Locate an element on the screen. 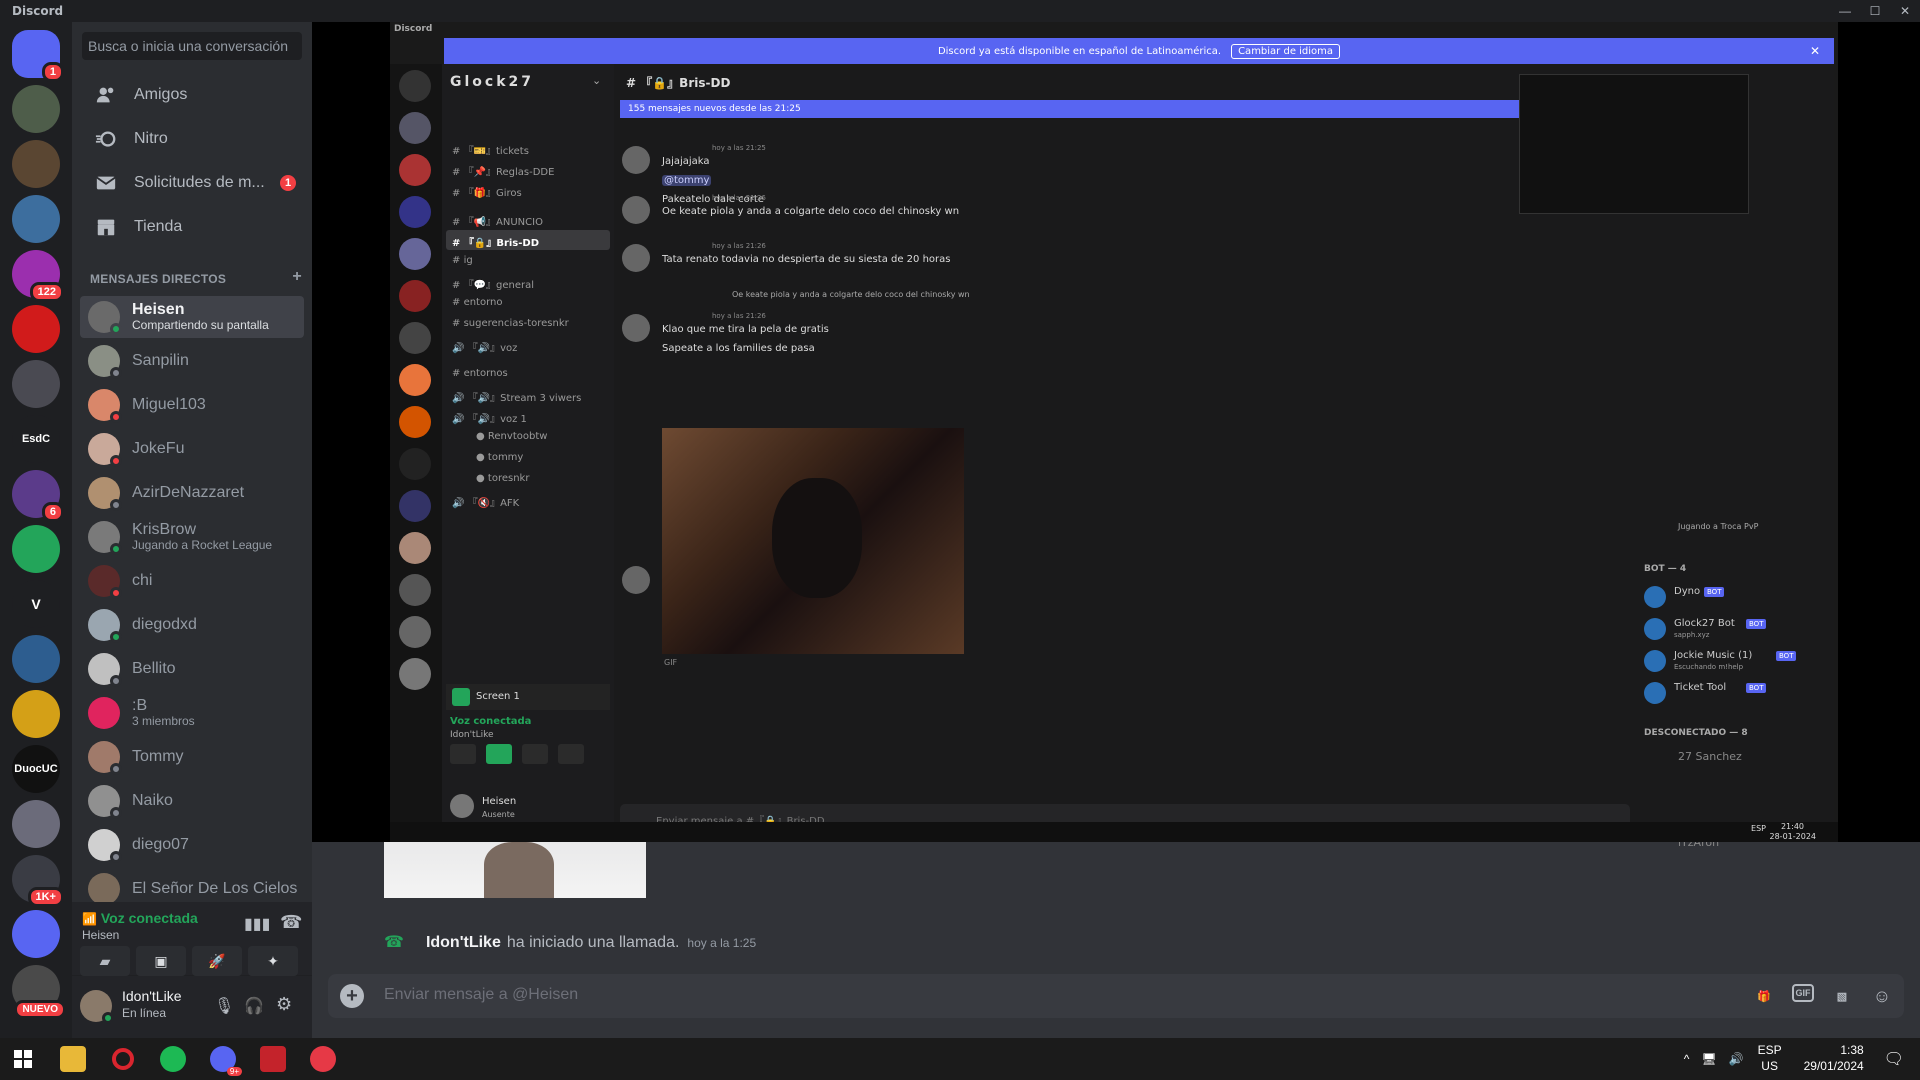 The height and width of the screenshot is (1080, 1920). gift-icon: 🎁 is located at coordinates (1764, 996).